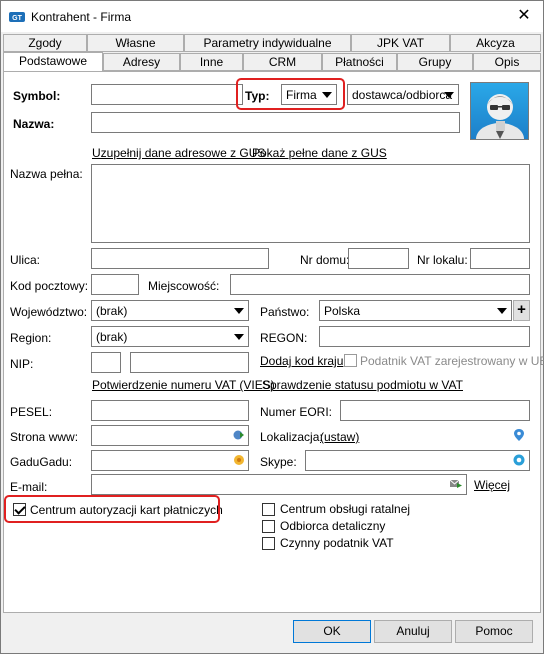 Image resolution: width=544 pixels, height=654 pixels. What do you see at coordinates (268, 509) in the screenshot?
I see `centrum-ratalne-checkbox` at bounding box center [268, 509].